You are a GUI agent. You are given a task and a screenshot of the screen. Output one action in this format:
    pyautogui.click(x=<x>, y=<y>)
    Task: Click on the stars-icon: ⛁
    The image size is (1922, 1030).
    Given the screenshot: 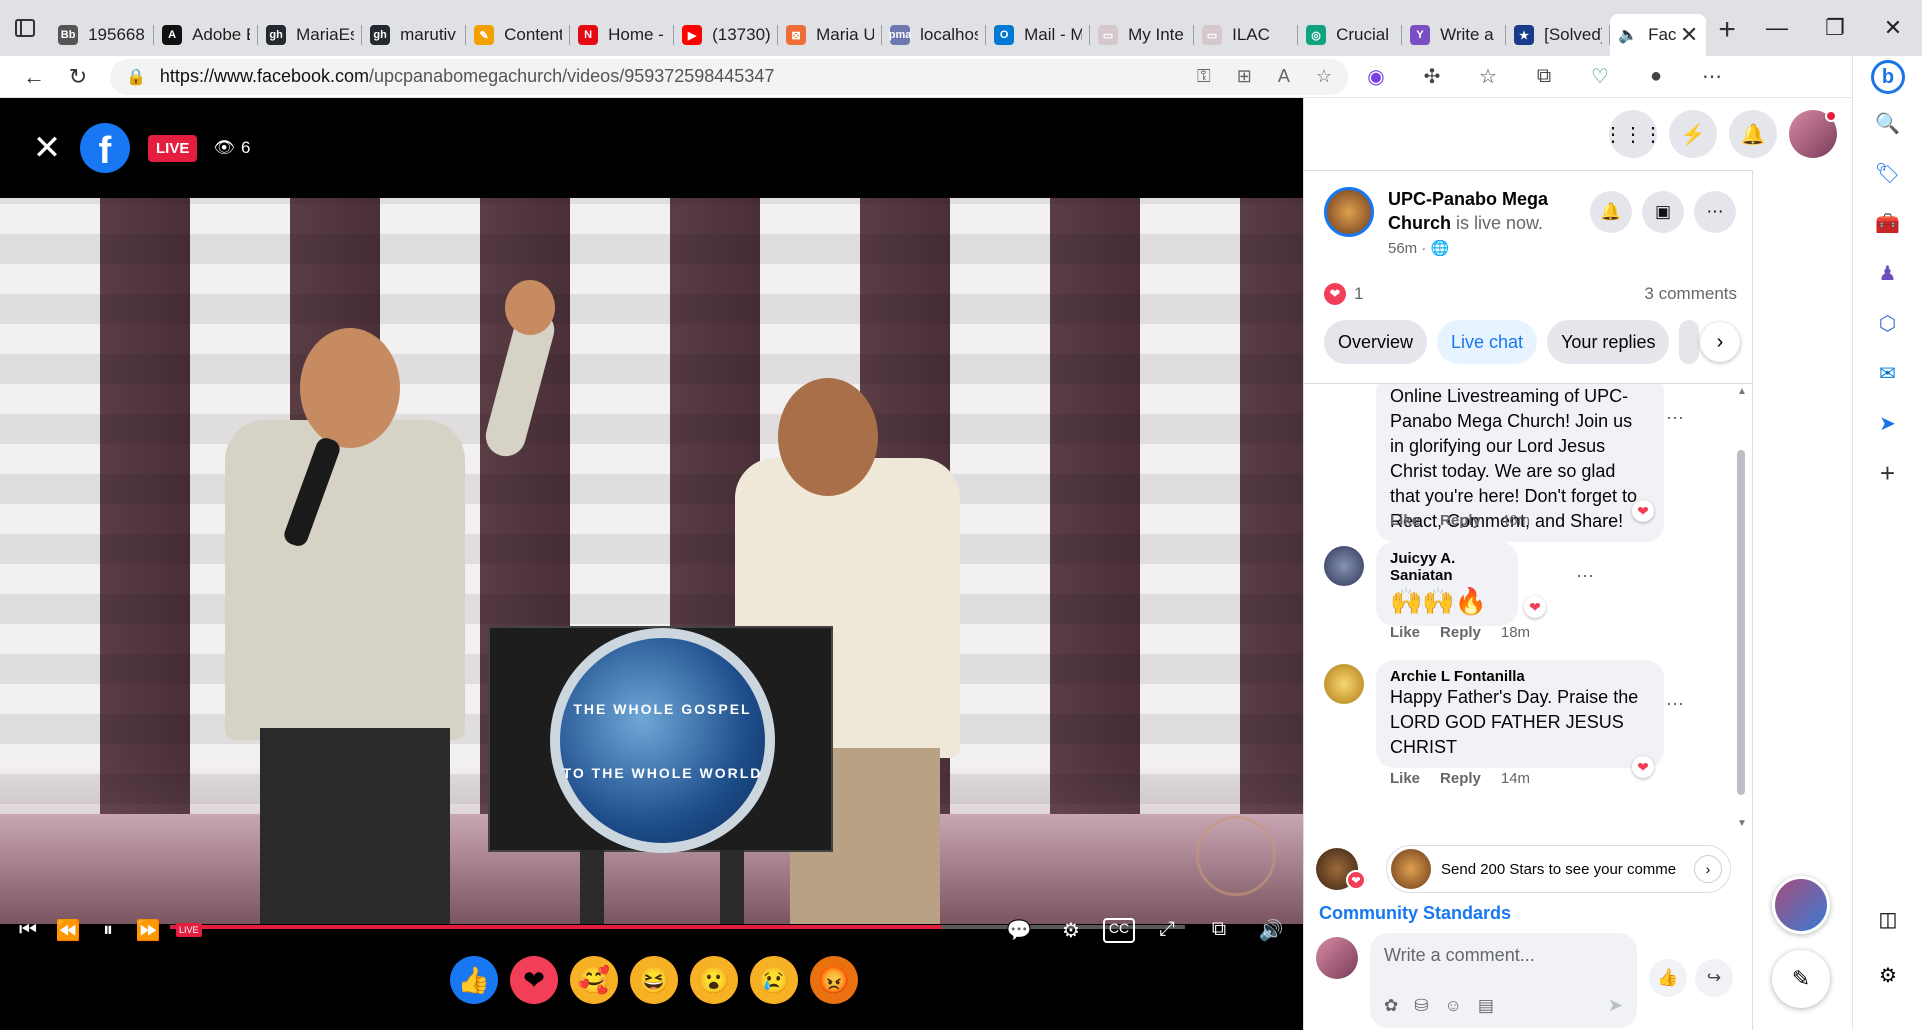 What is the action you would take?
    pyautogui.click(x=1421, y=1006)
    